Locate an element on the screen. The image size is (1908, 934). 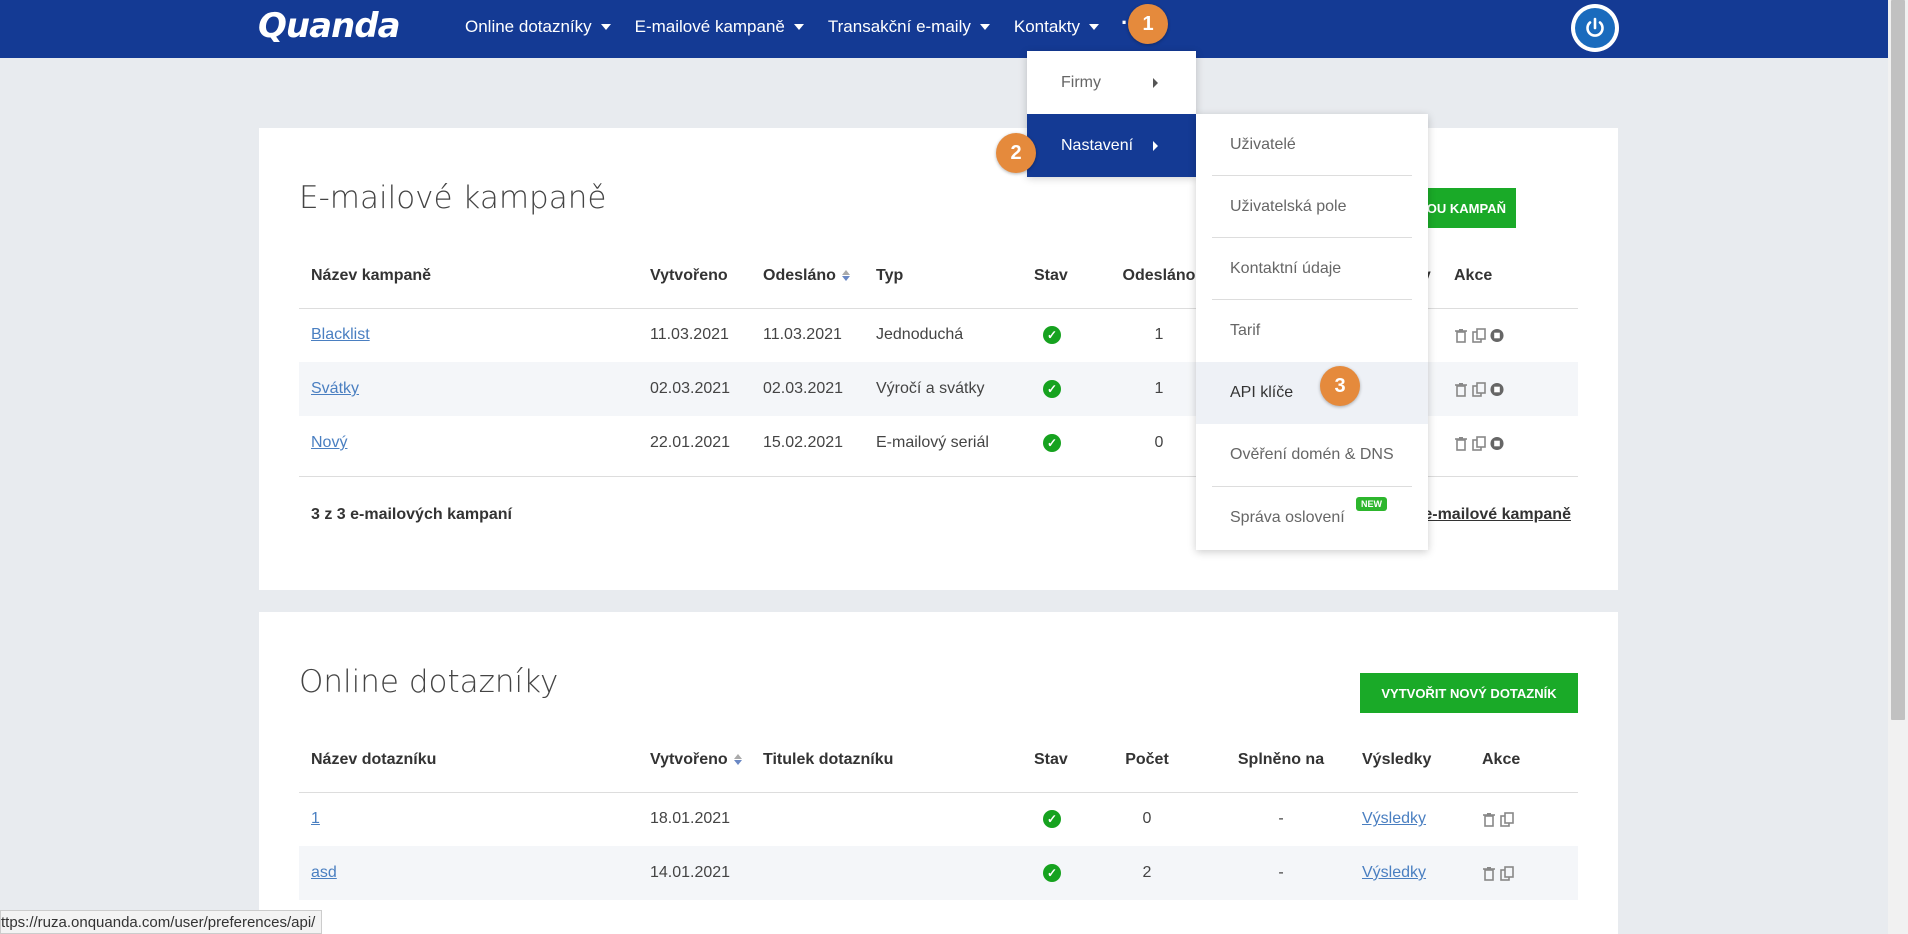
sent-date: 02.03.2021 is located at coordinates (807, 389).